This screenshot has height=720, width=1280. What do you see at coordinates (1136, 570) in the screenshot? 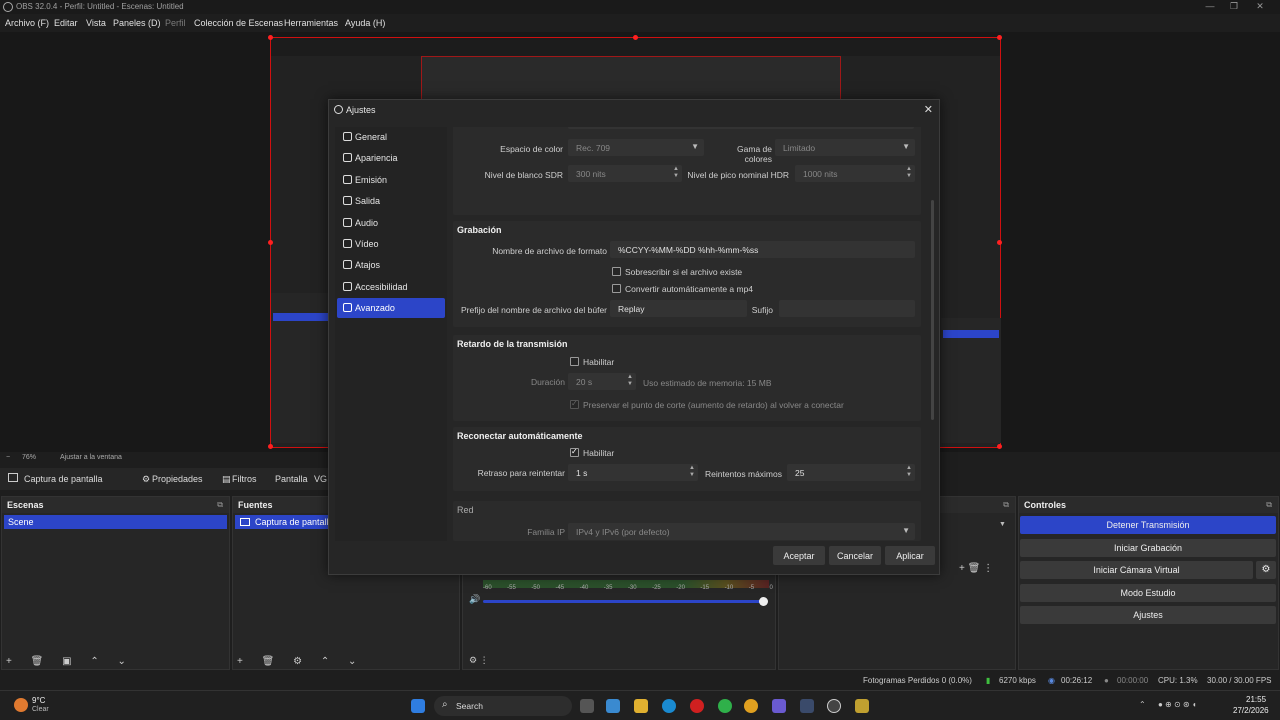
I see `start-virtual-camera-button: Iniciar Cámara Virtual` at bounding box center [1136, 570].